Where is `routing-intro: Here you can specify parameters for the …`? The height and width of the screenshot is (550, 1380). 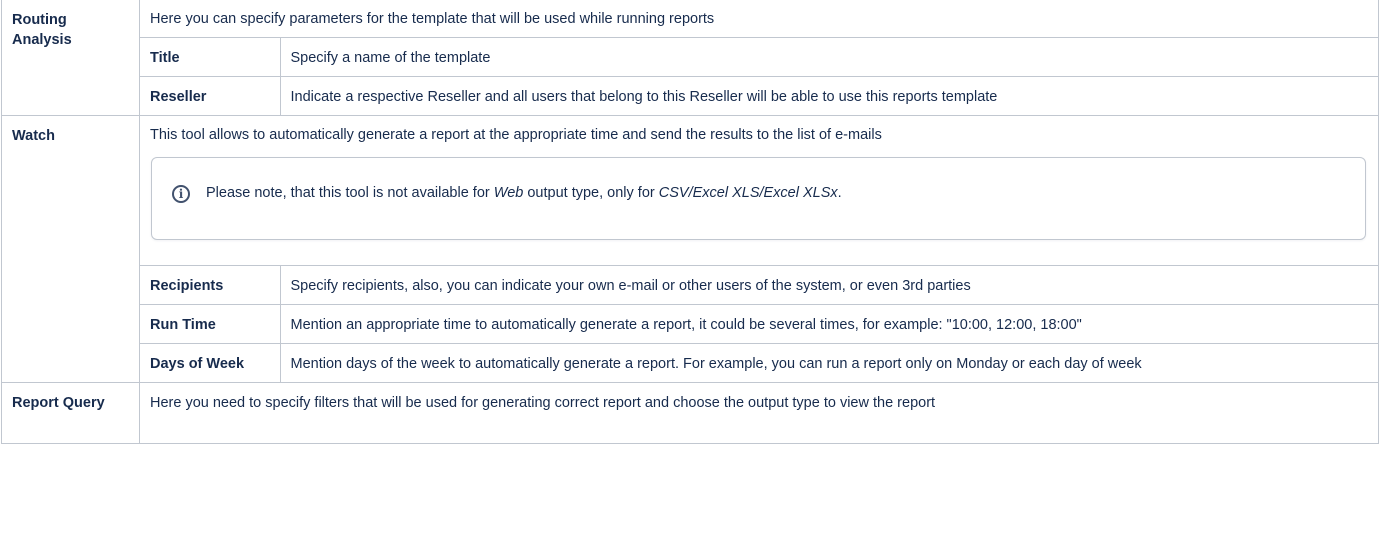 routing-intro: Here you can specify parameters for the … is located at coordinates (432, 19).